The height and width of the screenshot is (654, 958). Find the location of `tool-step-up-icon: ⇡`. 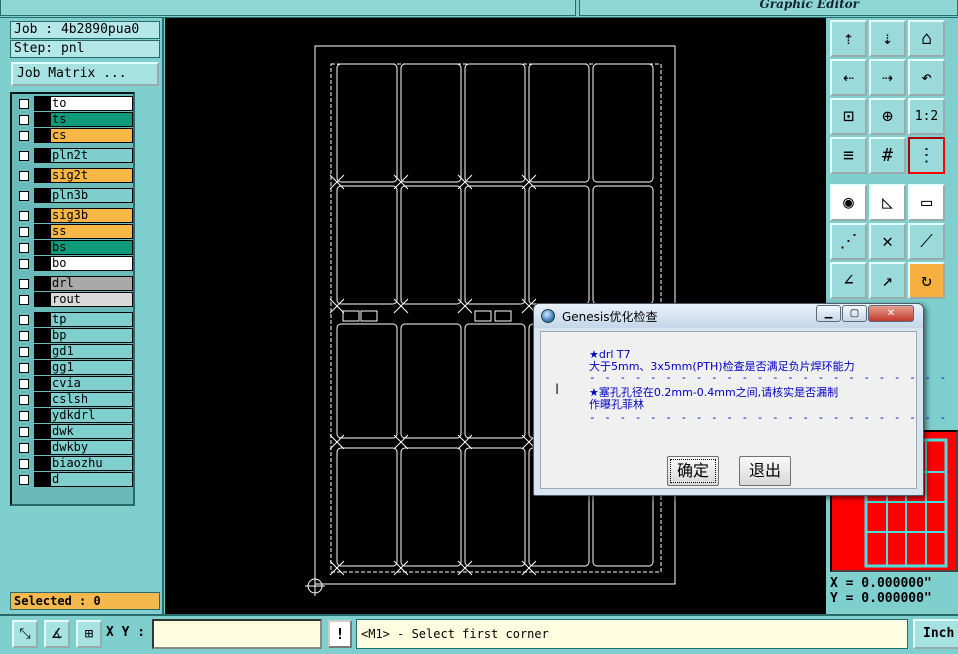

tool-step-up-icon: ⇡ is located at coordinates (848, 38).